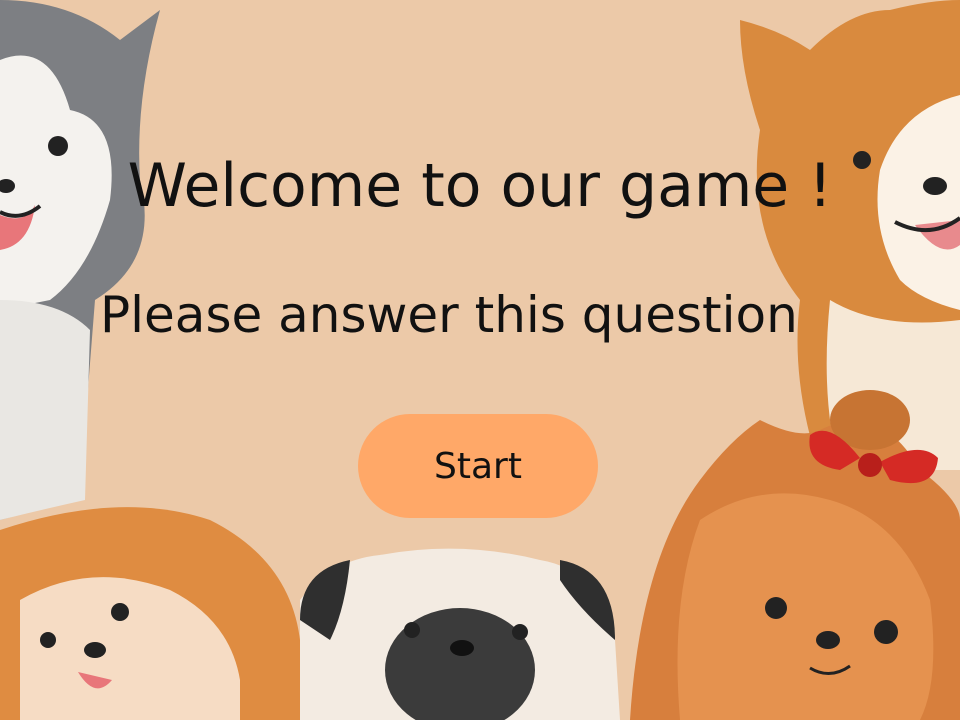 Image resolution: width=960 pixels, height=720 pixels. What do you see at coordinates (152, 613) in the screenshot?
I see `pomeranian-dog` at bounding box center [152, 613].